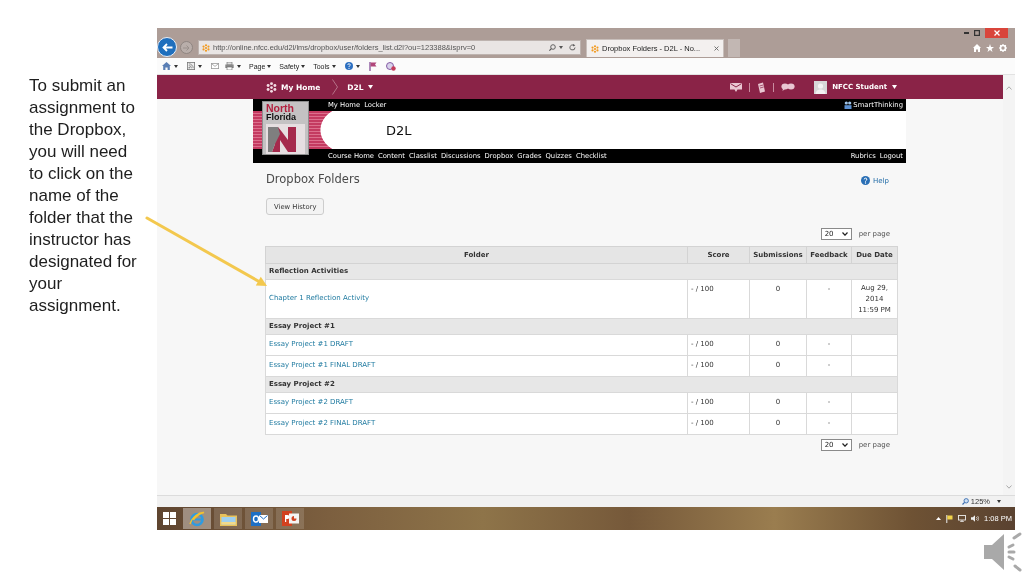 This screenshot has width=1024, height=576. Describe the element at coordinates (977, 33) in the screenshot. I see `maximize-icon` at that location.